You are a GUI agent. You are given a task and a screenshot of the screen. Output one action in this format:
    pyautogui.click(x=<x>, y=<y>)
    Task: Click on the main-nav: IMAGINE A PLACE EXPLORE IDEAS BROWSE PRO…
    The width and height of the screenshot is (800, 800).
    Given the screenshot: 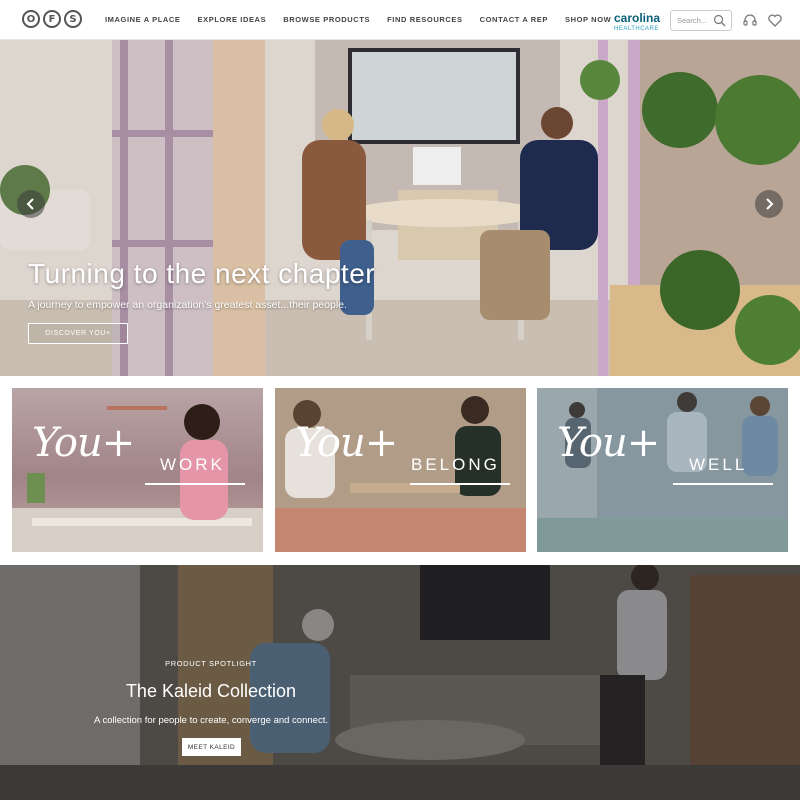 What is the action you would take?
    pyautogui.click(x=358, y=19)
    